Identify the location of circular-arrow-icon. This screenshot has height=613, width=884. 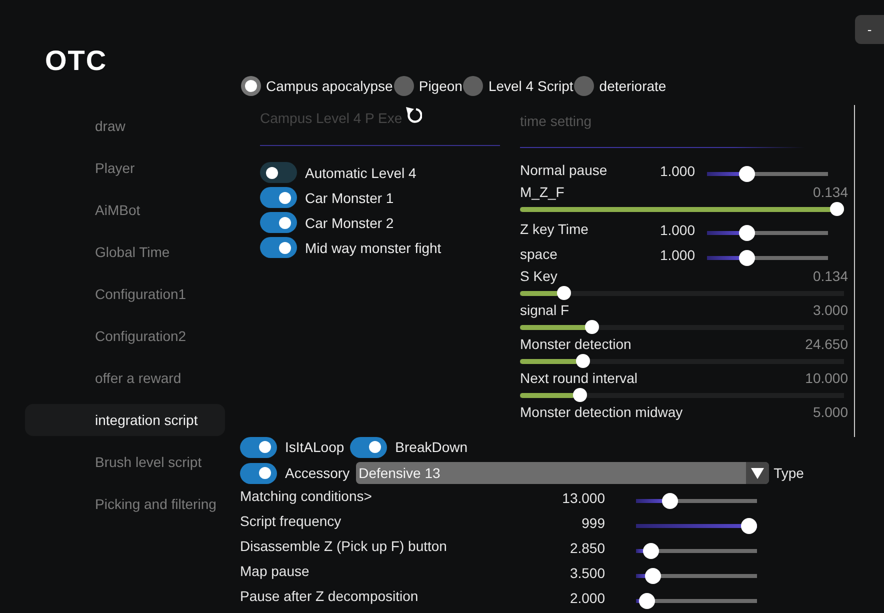
(413, 115).